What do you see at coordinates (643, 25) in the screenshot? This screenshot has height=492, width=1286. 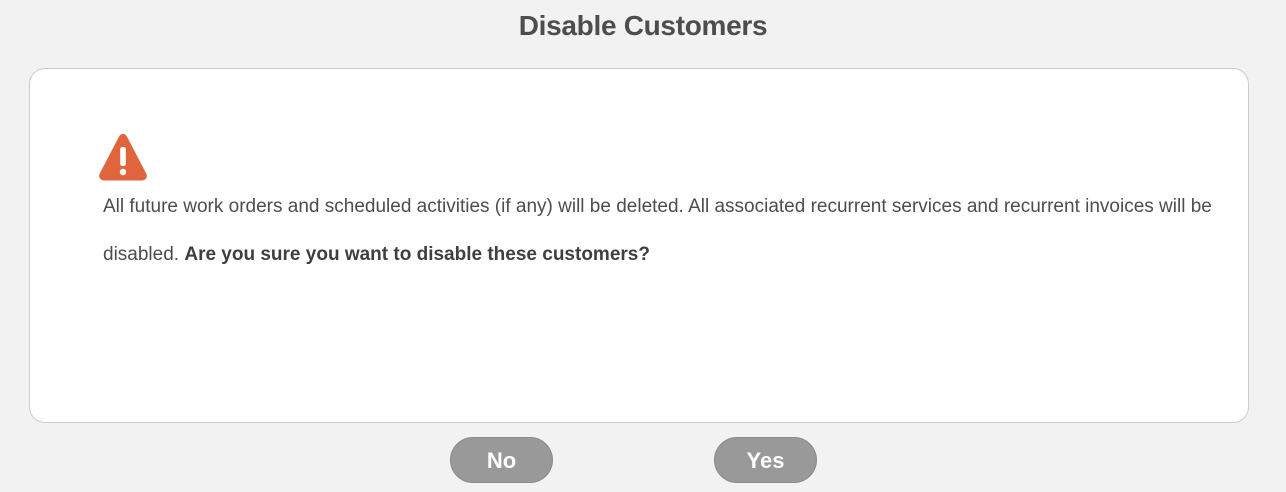 I see `dialog-title: Disable Customers` at bounding box center [643, 25].